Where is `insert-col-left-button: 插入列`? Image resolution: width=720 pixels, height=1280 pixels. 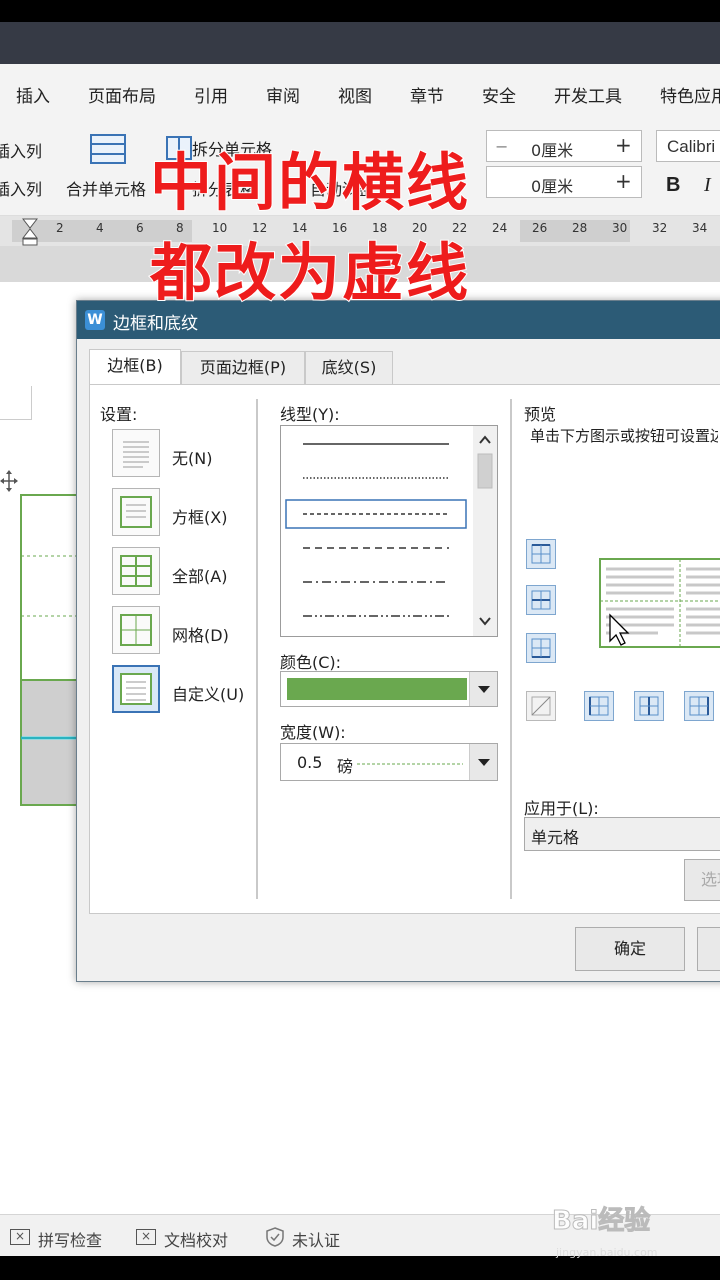 insert-col-left-button: 插入列 is located at coordinates (21, 150).